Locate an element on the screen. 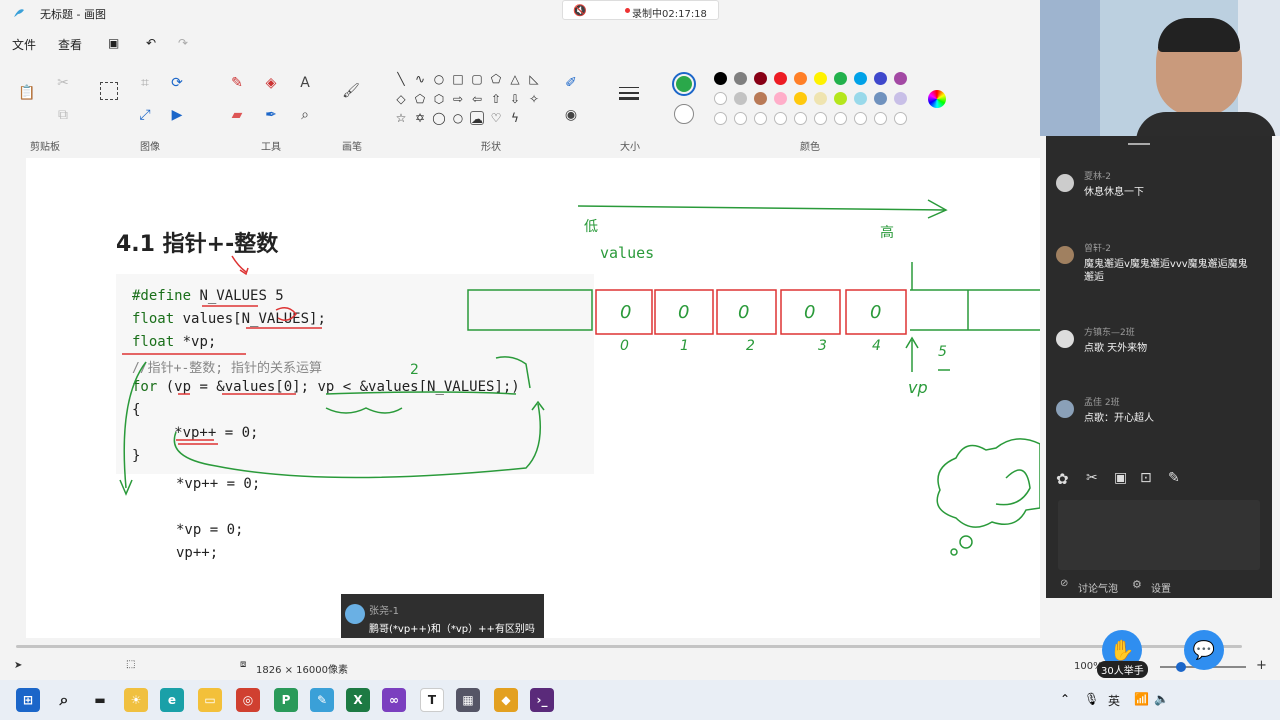 This screenshot has height=720, width=1280. stroke-size-icon is located at coordinates (629, 93).